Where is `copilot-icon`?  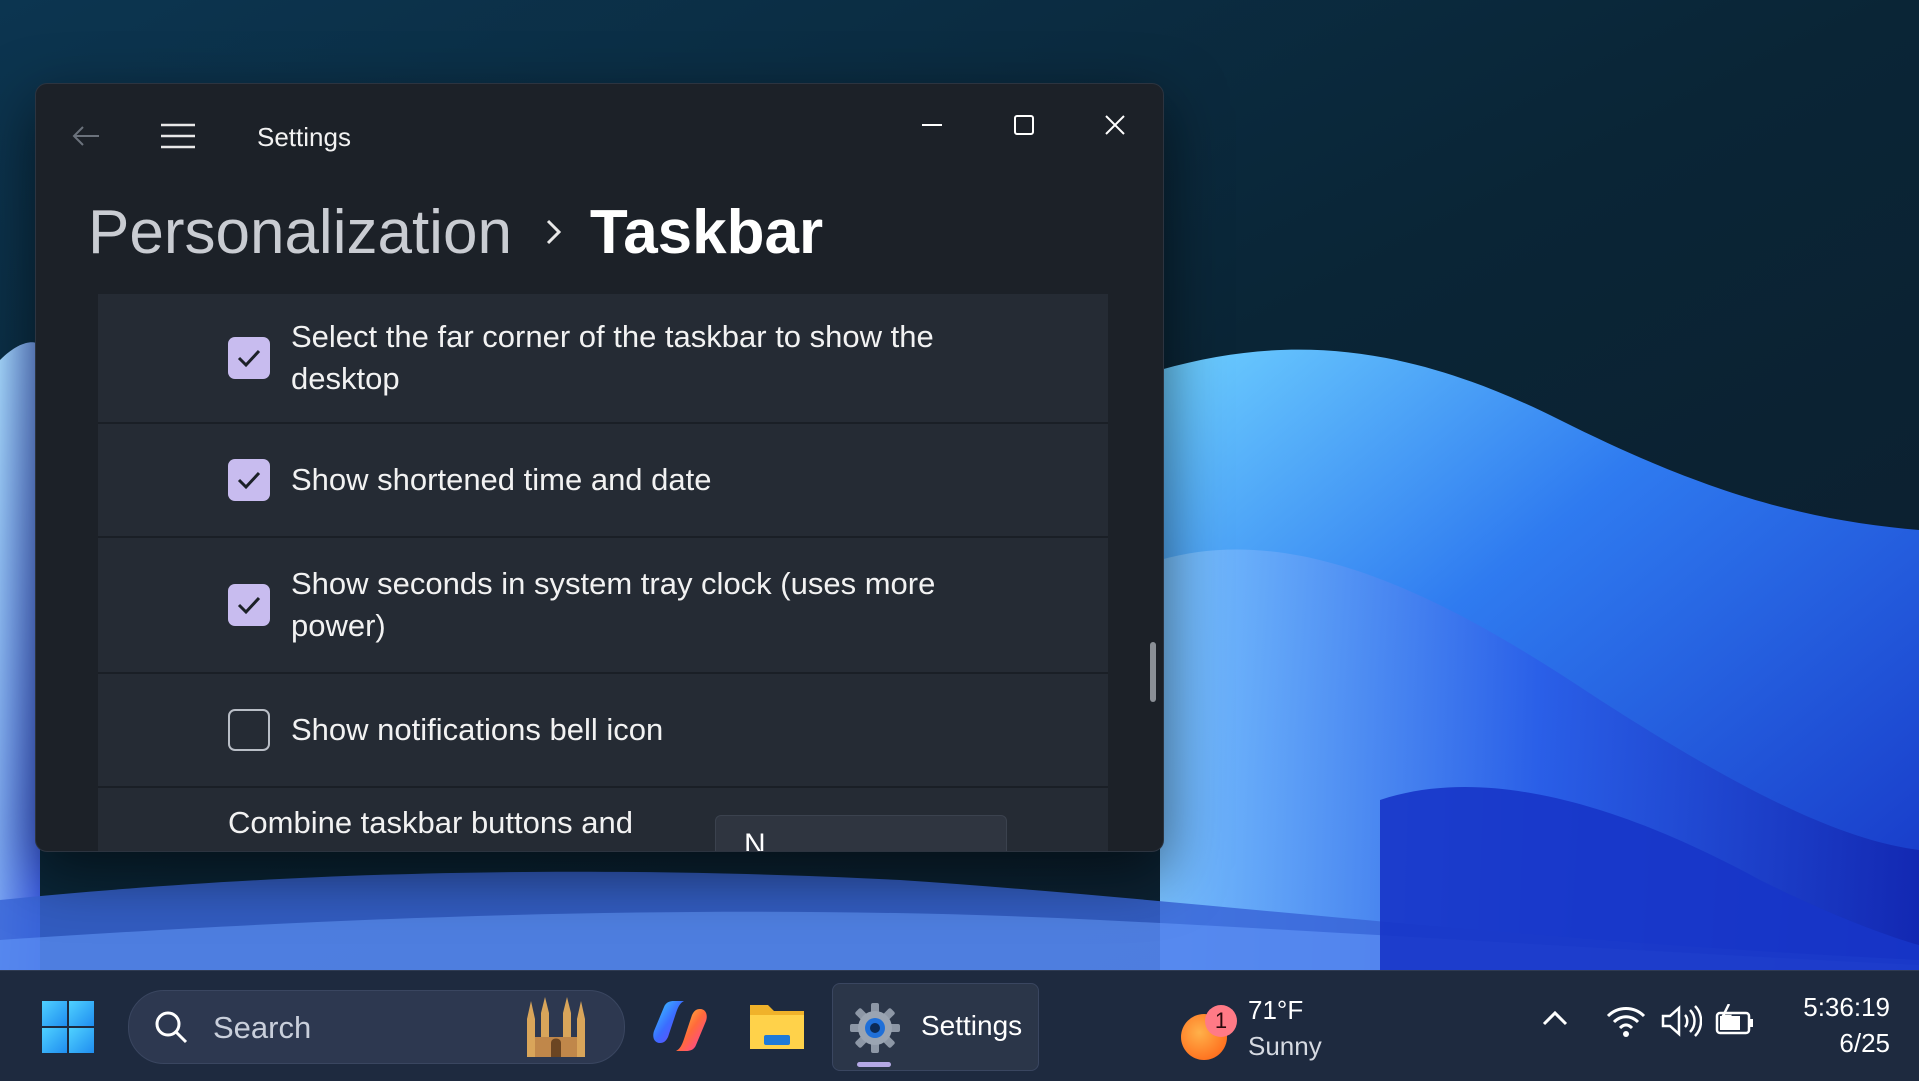 copilot-icon is located at coordinates (680, 1026).